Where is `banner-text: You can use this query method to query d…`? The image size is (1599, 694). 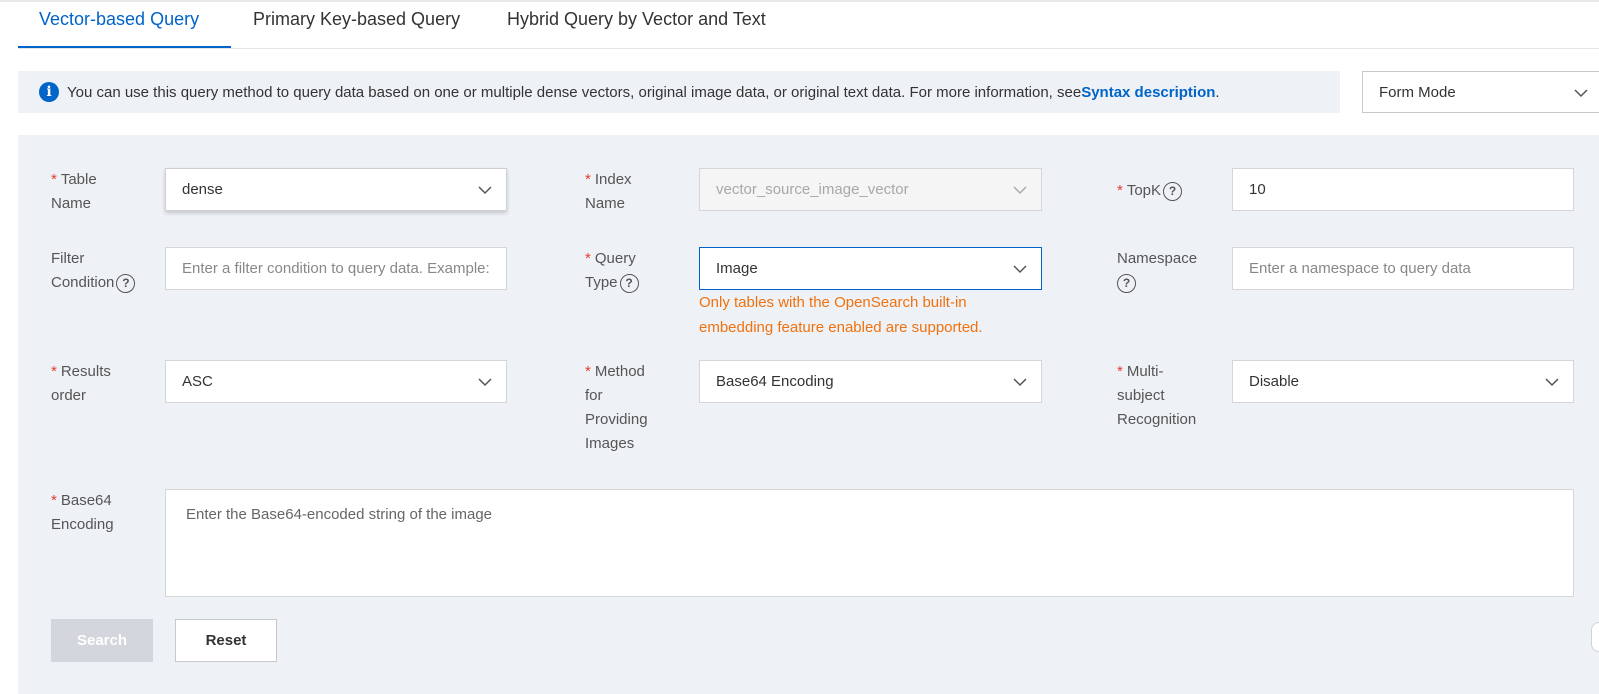
banner-text: You can use this query method to query d… is located at coordinates (574, 92).